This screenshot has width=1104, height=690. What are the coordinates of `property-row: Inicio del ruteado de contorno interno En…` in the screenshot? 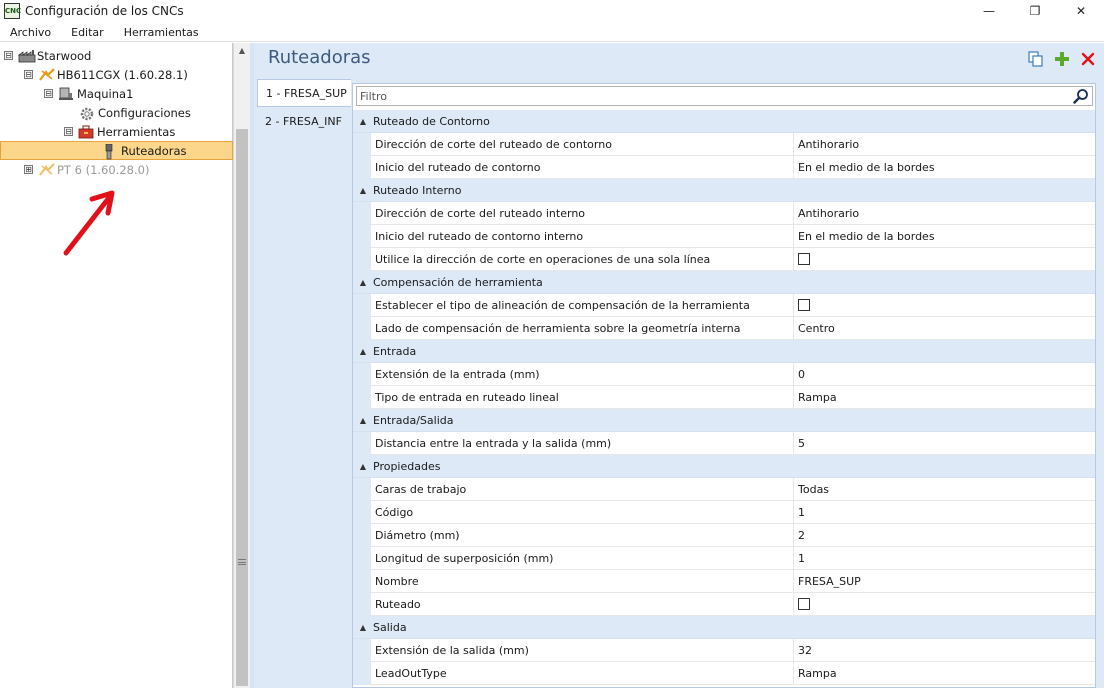 It's located at (724, 236).